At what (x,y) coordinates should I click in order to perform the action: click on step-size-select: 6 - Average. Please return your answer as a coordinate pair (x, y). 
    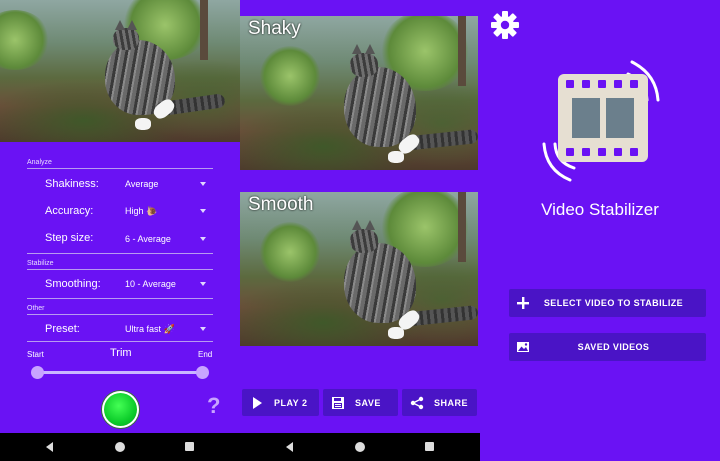
    Looking at the image, I should click on (148, 239).